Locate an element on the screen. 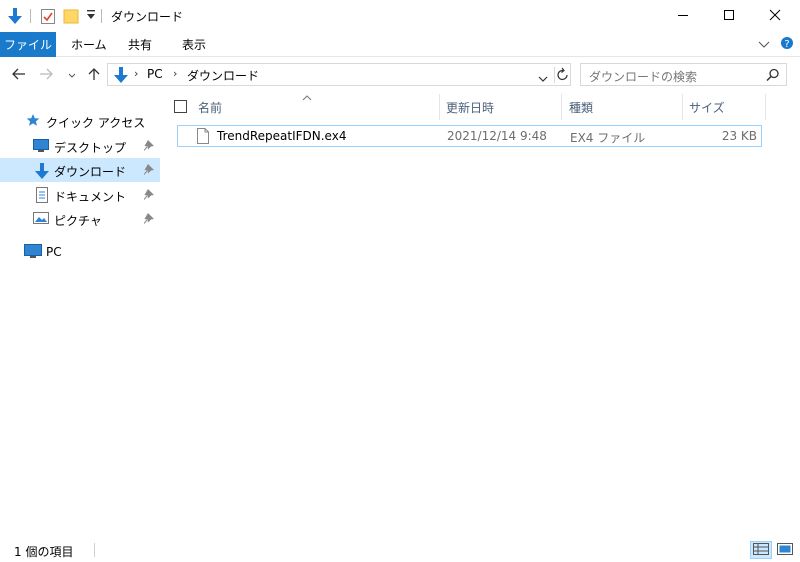 This screenshot has width=800, height=562. sidebar-item-label: ドキュメント is located at coordinates (90, 197).